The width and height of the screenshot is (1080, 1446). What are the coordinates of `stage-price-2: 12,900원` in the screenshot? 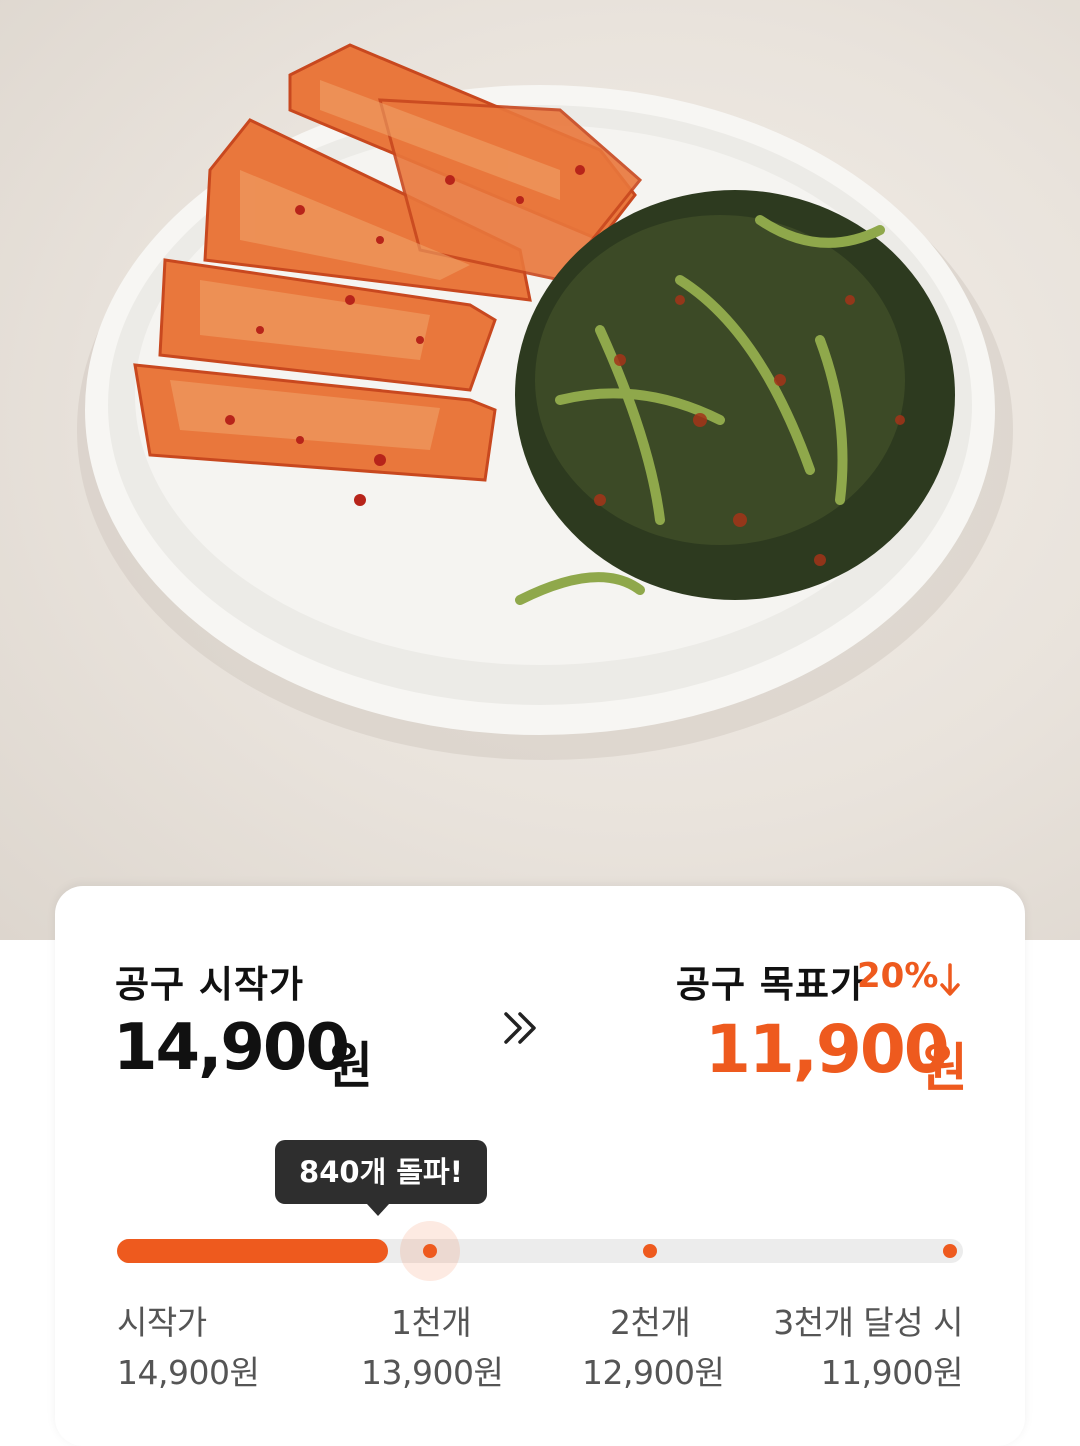 It's located at (653, 1372).